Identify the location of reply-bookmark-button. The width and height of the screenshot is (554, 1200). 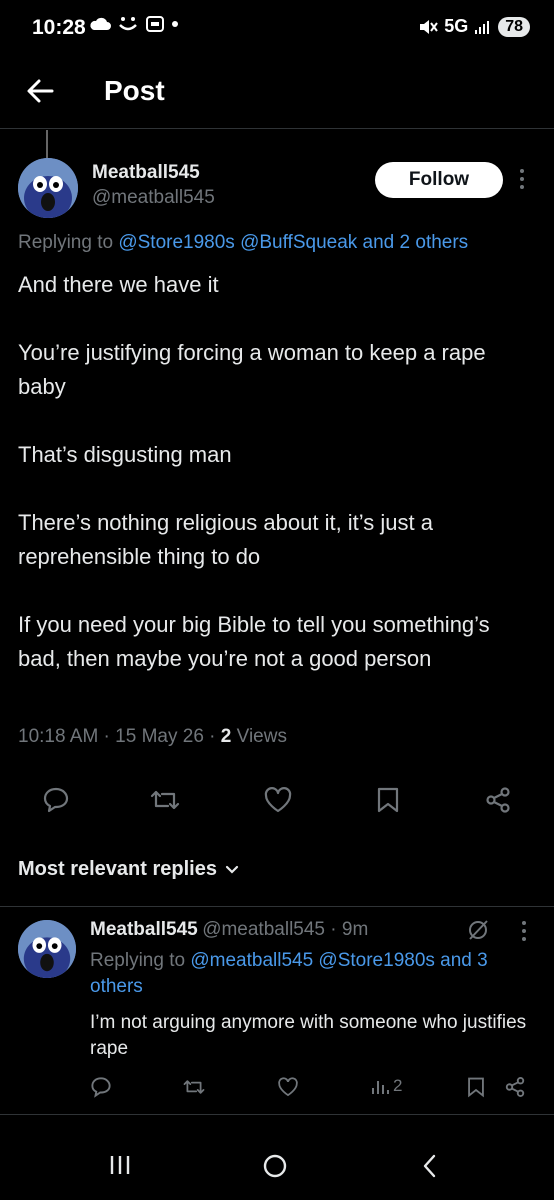
(476, 1089).